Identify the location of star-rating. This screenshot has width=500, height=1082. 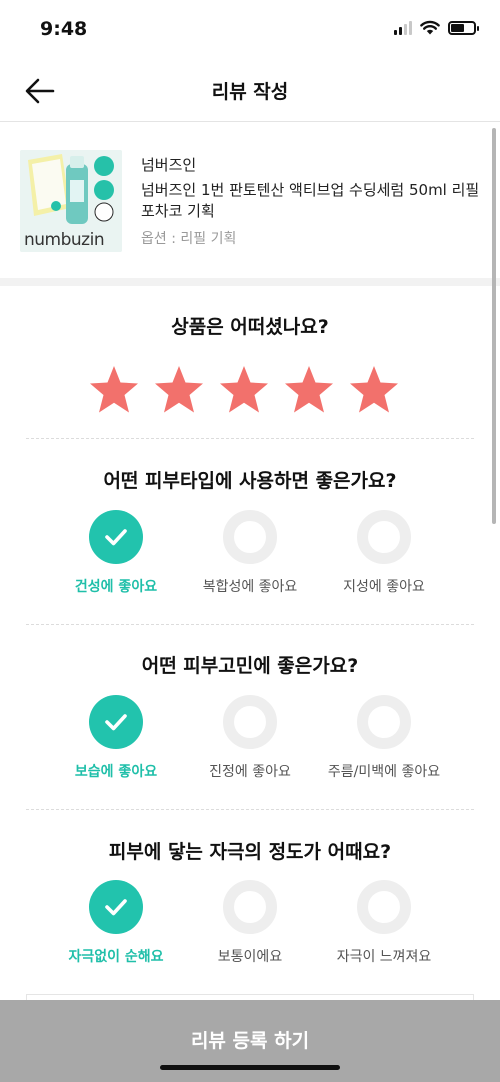
(244, 390).